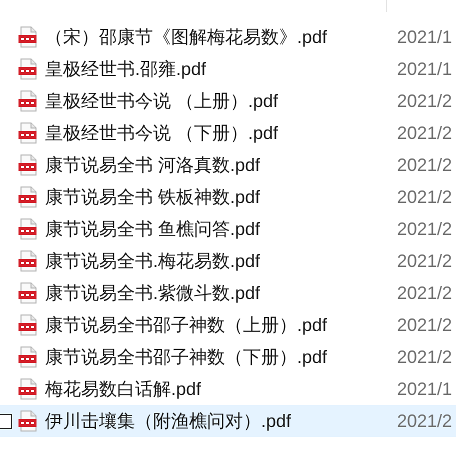 This screenshot has height=450, width=456. Describe the element at coordinates (221, 293) in the screenshot. I see `file-name: 康节说易全书.紫微斗数.pdf` at that location.